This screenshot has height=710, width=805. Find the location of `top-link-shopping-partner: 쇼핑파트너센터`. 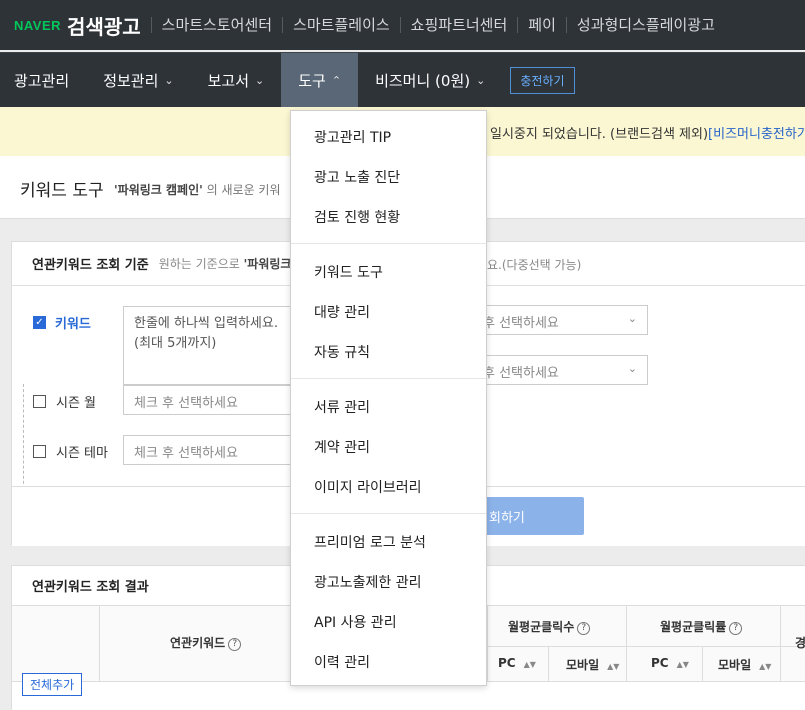

top-link-shopping-partner: 쇼핑파트너센터 is located at coordinates (458, 25).